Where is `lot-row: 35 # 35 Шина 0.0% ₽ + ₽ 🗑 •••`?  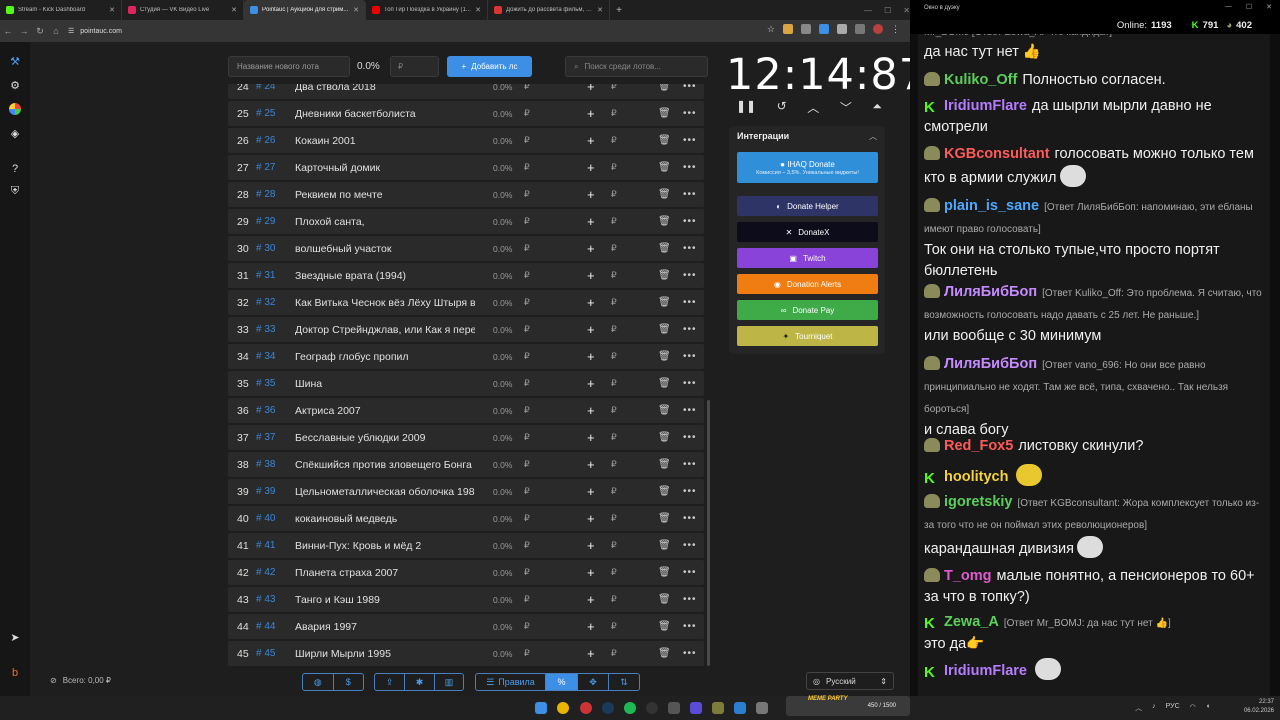 lot-row: 35 # 35 Шина 0.0% ₽ + ₽ 🗑 ••• is located at coordinates (466, 383).